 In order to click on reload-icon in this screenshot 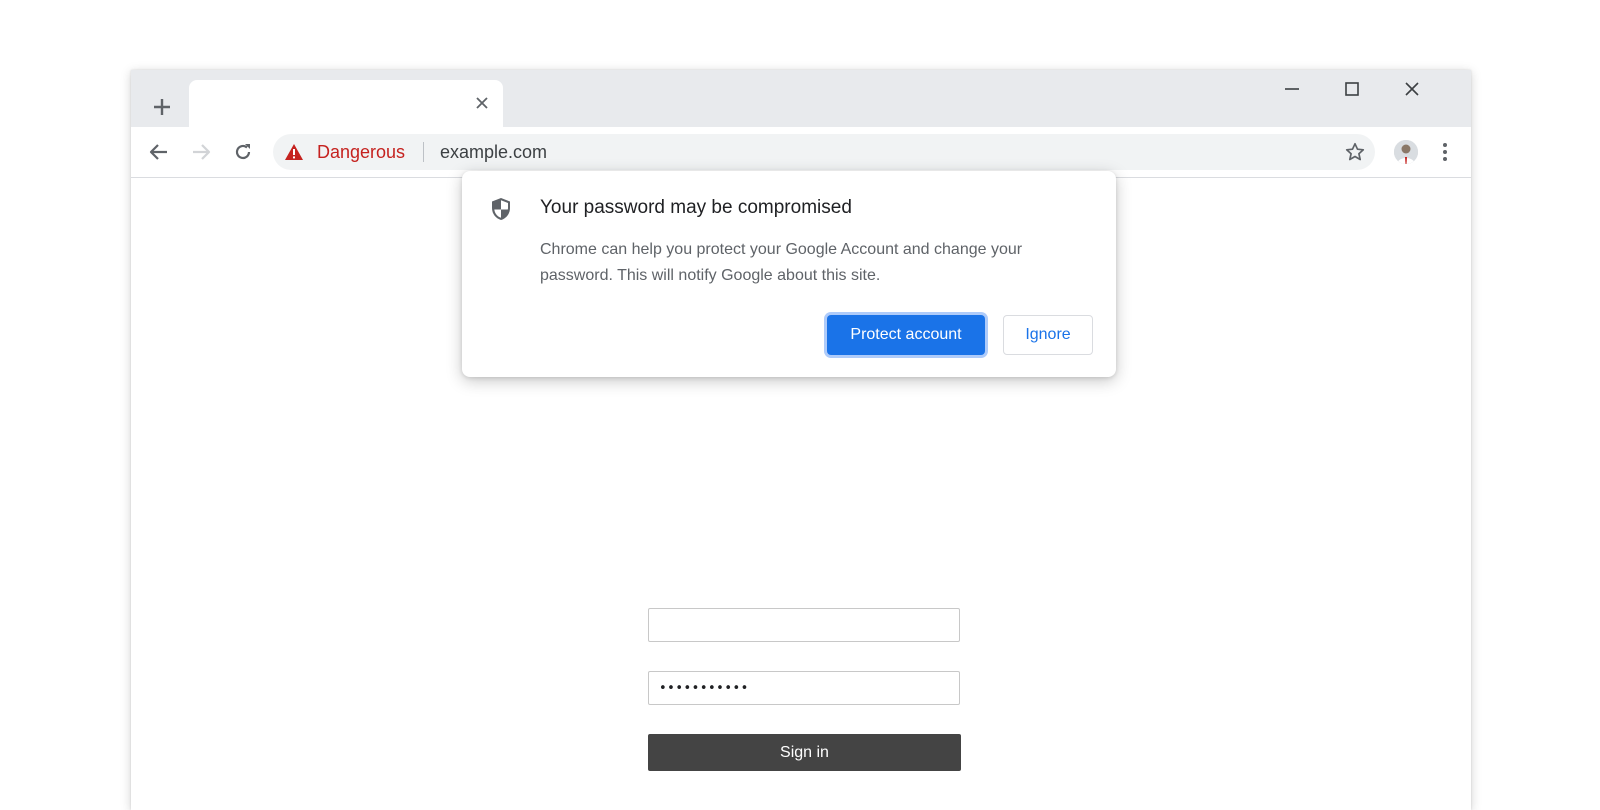, I will do `click(243, 152)`.